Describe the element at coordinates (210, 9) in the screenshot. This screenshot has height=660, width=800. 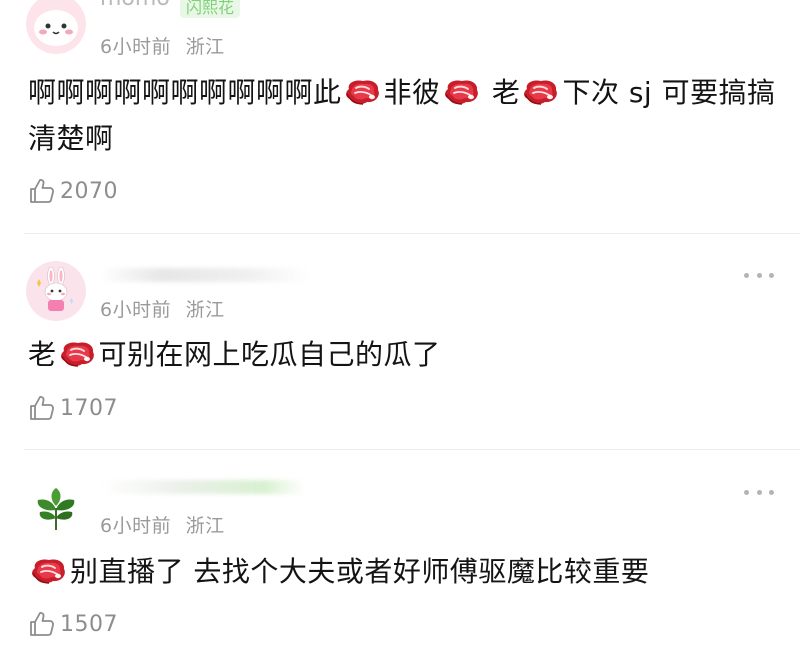
I see `user-badge: 闪熙花` at that location.